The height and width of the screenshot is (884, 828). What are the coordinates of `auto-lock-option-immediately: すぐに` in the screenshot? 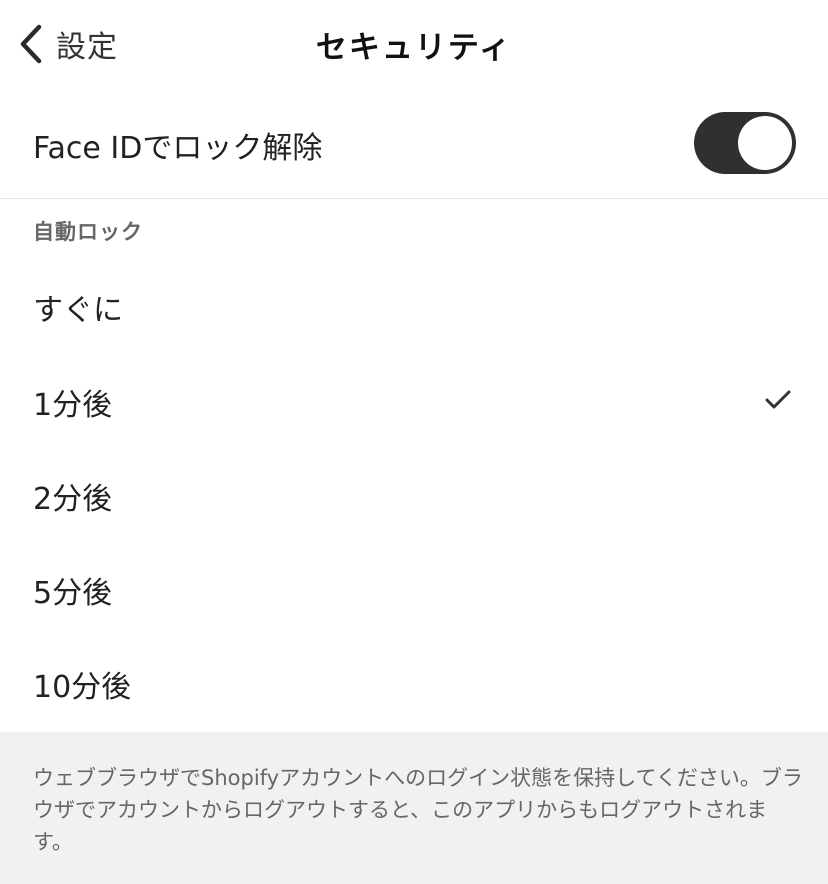 It's located at (414, 307).